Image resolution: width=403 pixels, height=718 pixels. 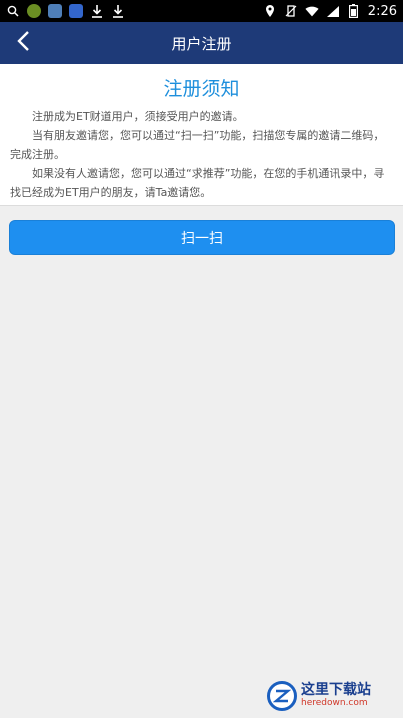 I want to click on wifi-icon, so click(x=312, y=11).